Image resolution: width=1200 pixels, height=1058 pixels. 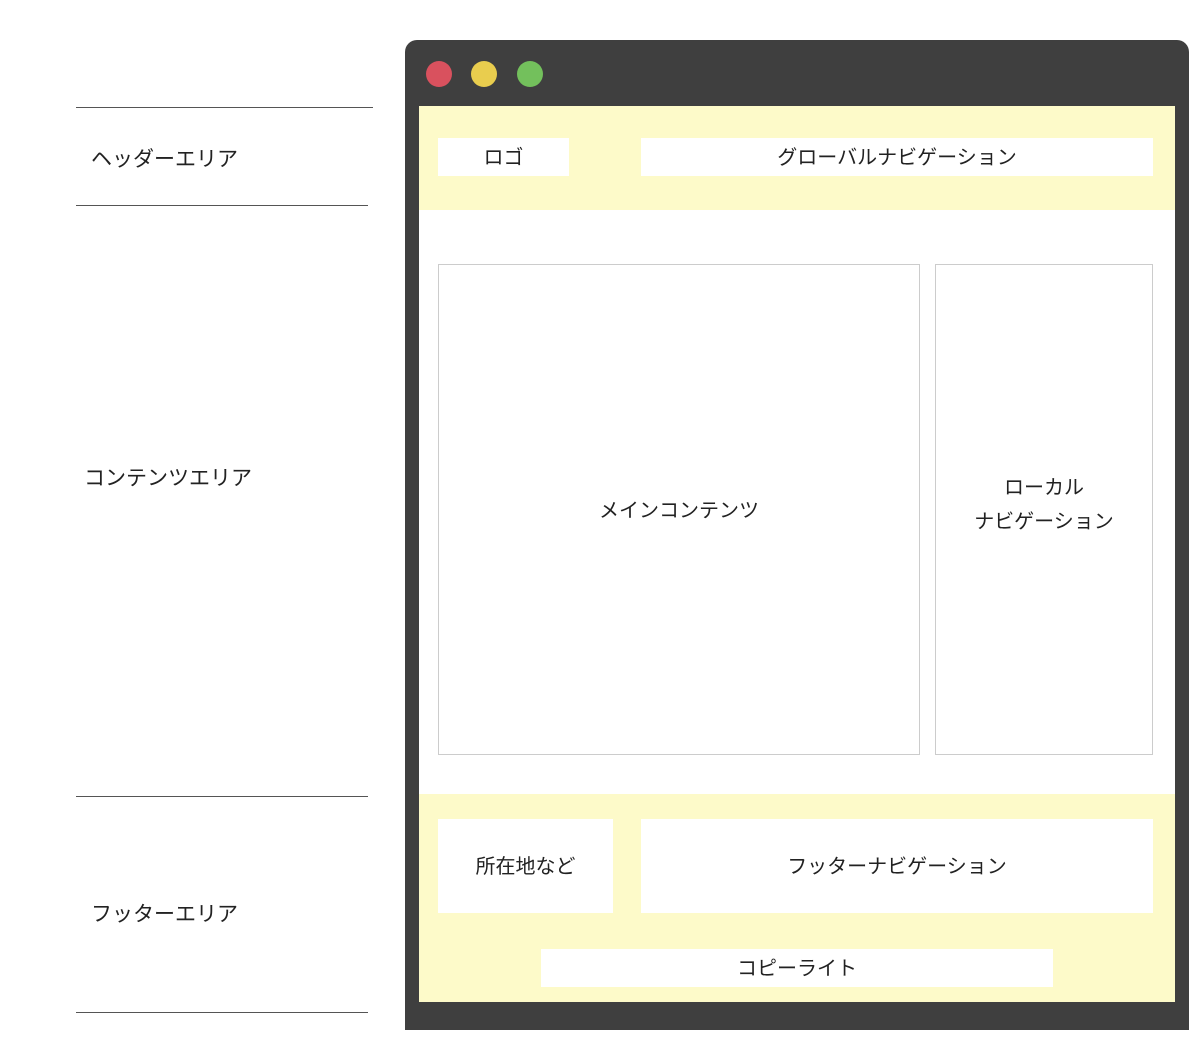 What do you see at coordinates (164, 159) in the screenshot?
I see `header-area-label: ヘッダーエリア` at bounding box center [164, 159].